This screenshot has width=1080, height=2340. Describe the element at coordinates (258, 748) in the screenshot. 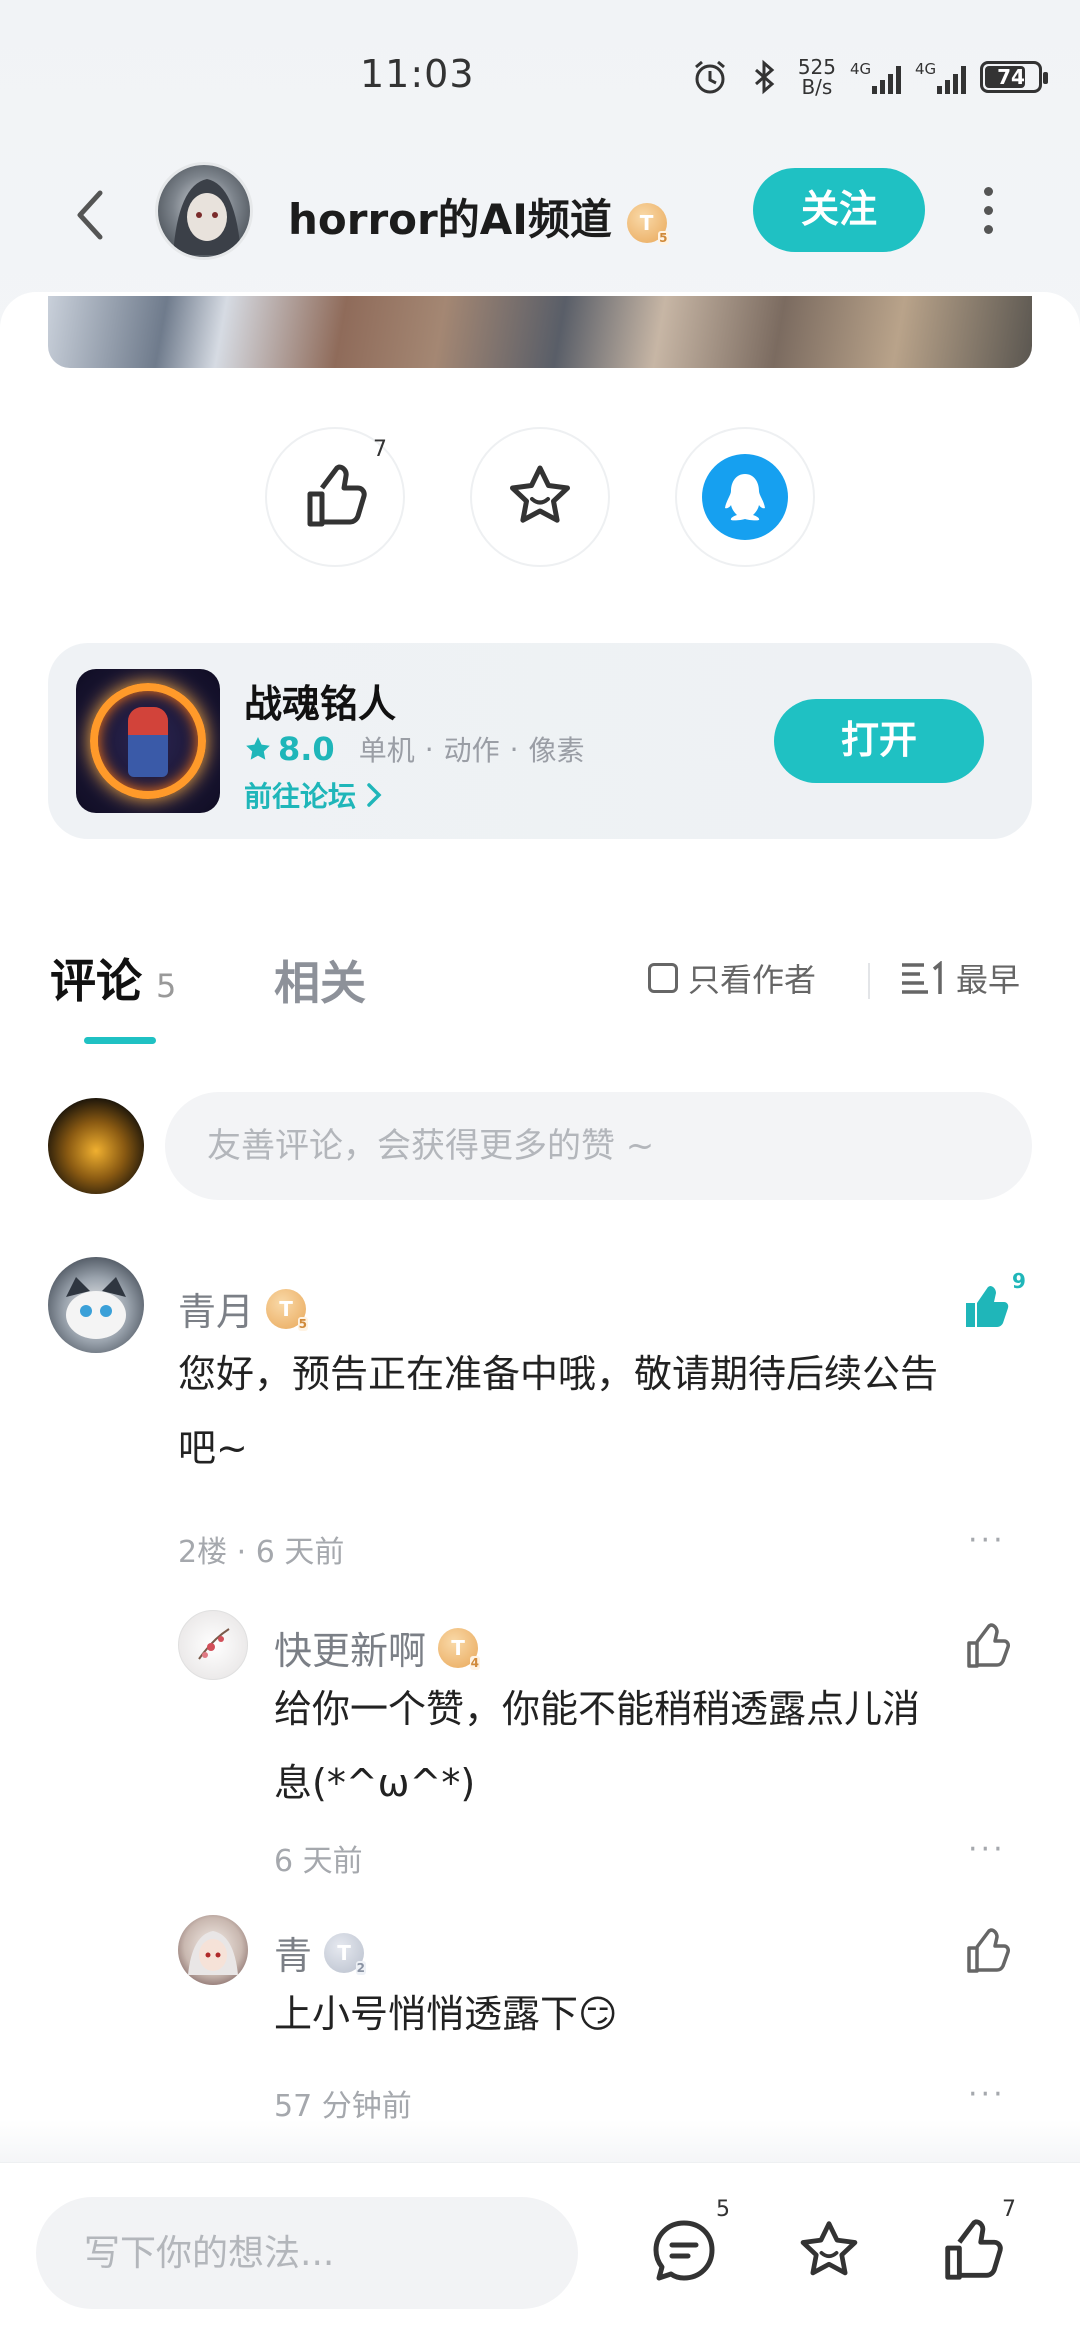

I see `star-filled-icon` at that location.